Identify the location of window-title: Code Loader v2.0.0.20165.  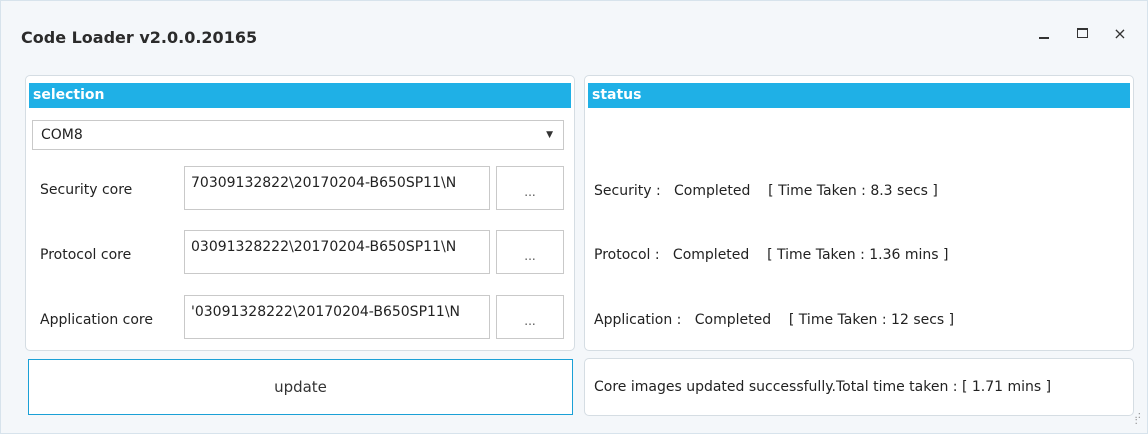
(139, 37).